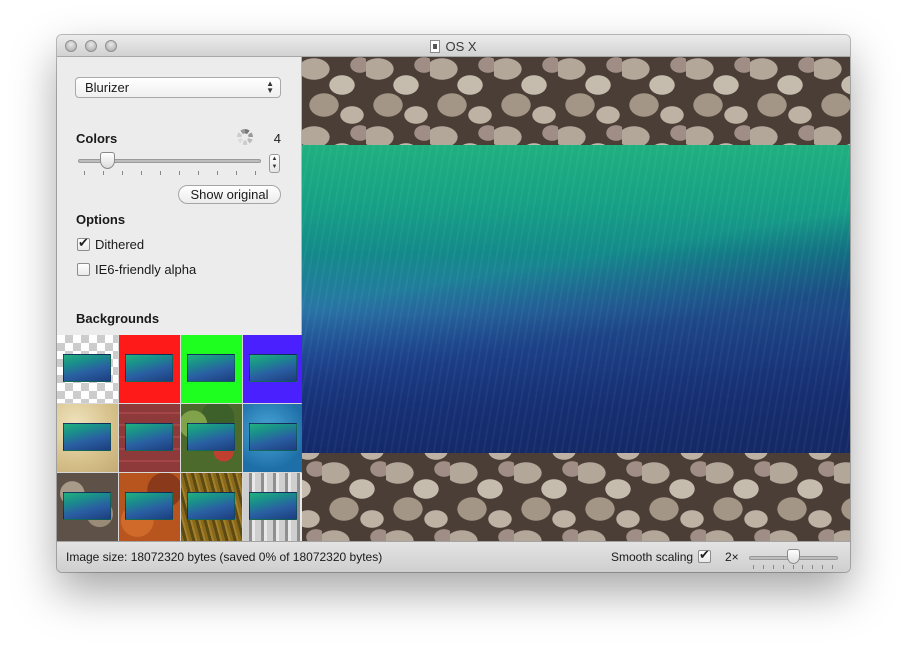  I want to click on stone-background-top, so click(576, 101).